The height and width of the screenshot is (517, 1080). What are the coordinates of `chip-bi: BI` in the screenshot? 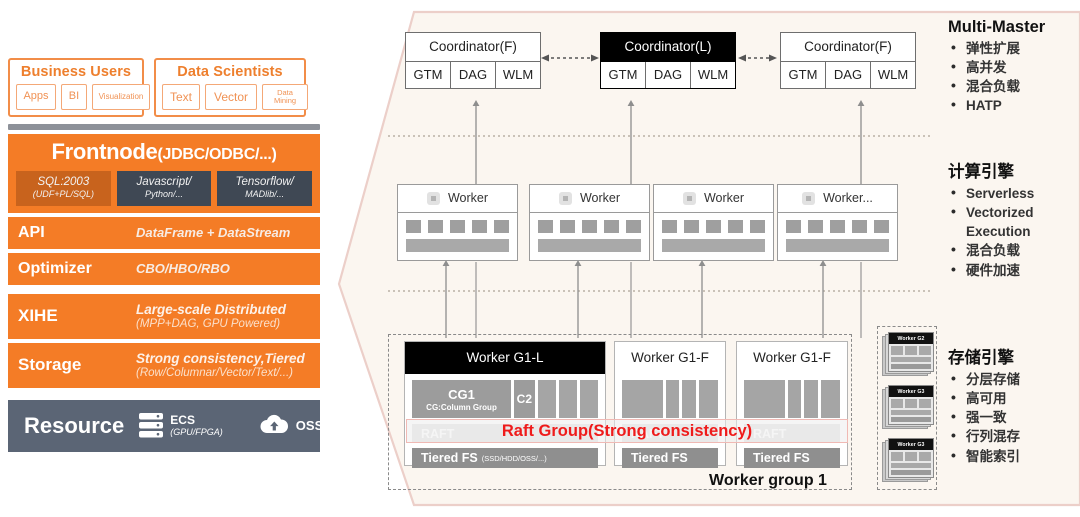 It's located at (74, 97).